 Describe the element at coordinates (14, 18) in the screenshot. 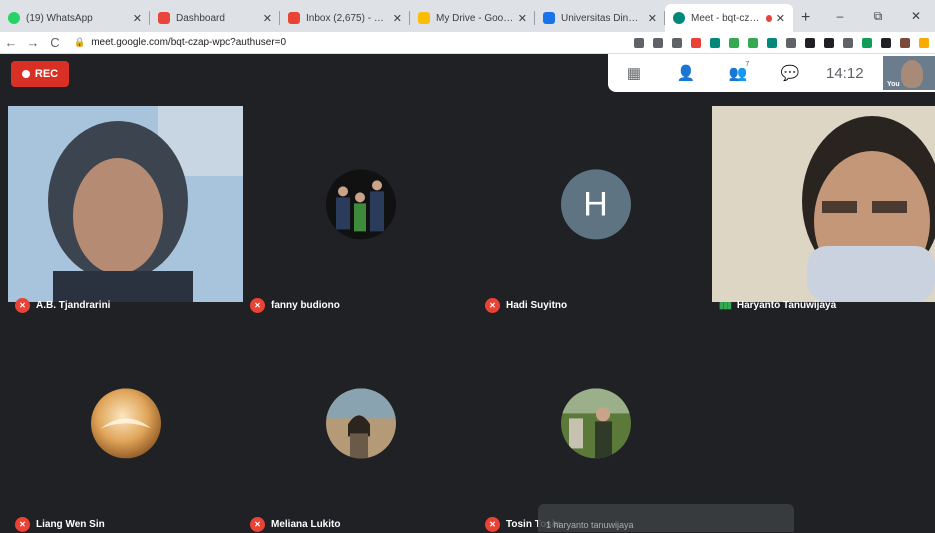

I see `whatsapp-icon` at that location.